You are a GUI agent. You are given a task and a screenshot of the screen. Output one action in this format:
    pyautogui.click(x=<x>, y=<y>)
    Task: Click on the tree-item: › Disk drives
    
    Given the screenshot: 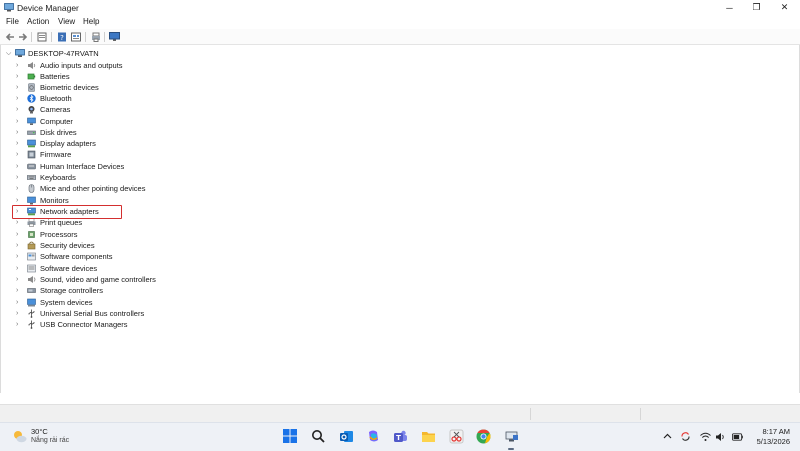 What is the action you would take?
    pyautogui.click(x=200, y=132)
    